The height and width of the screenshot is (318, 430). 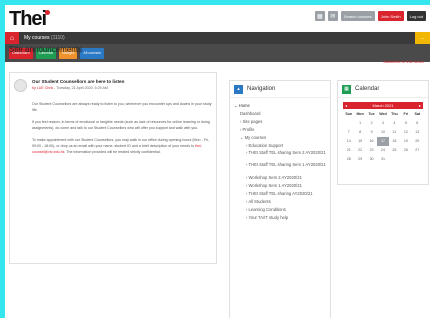 I want to click on calendar-month: March 2021, so click(x=383, y=105).